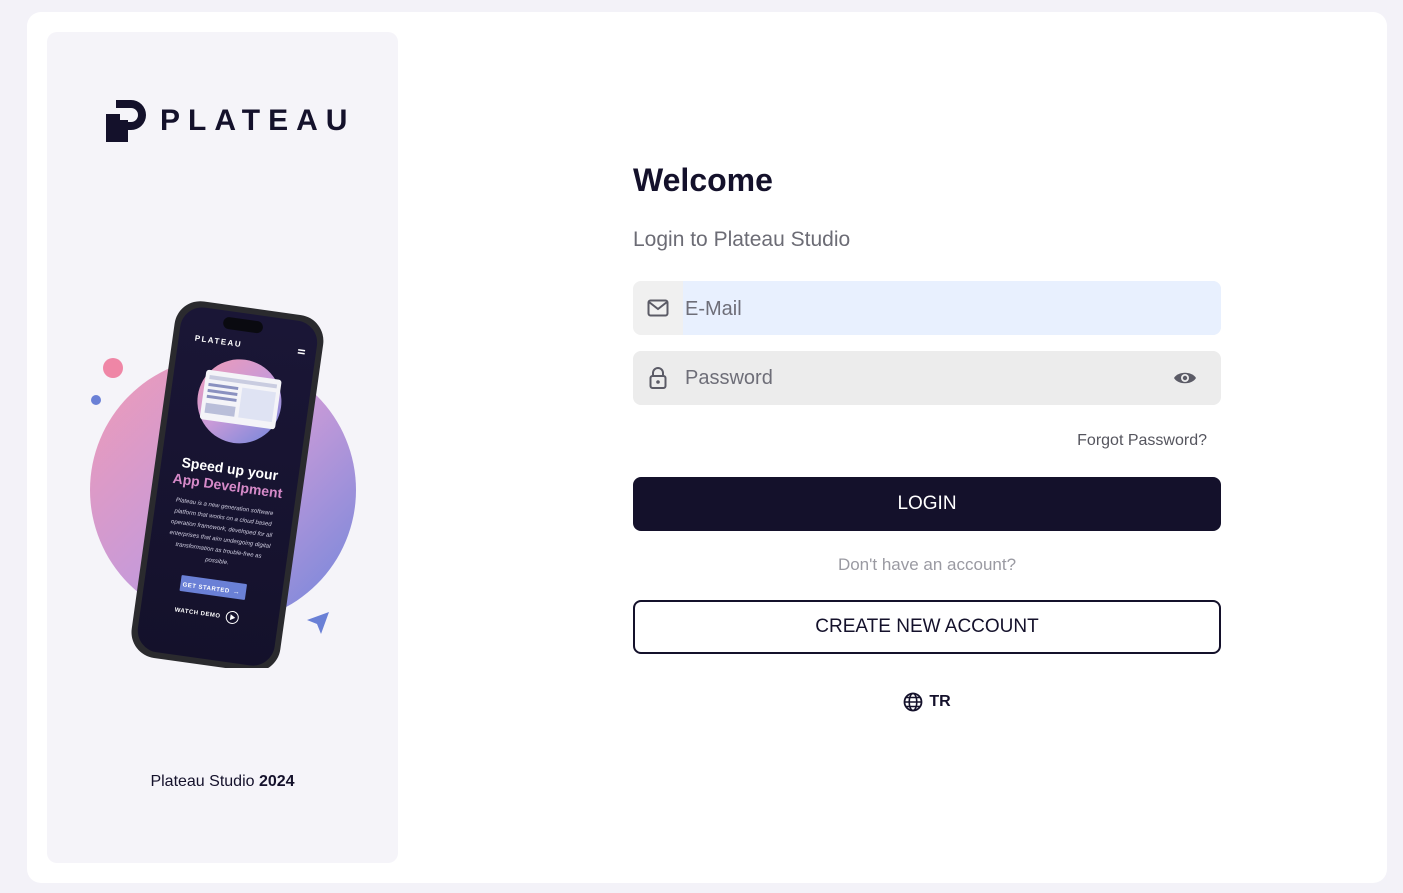 This screenshot has width=1403, height=893. I want to click on mail-icon, so click(658, 308).